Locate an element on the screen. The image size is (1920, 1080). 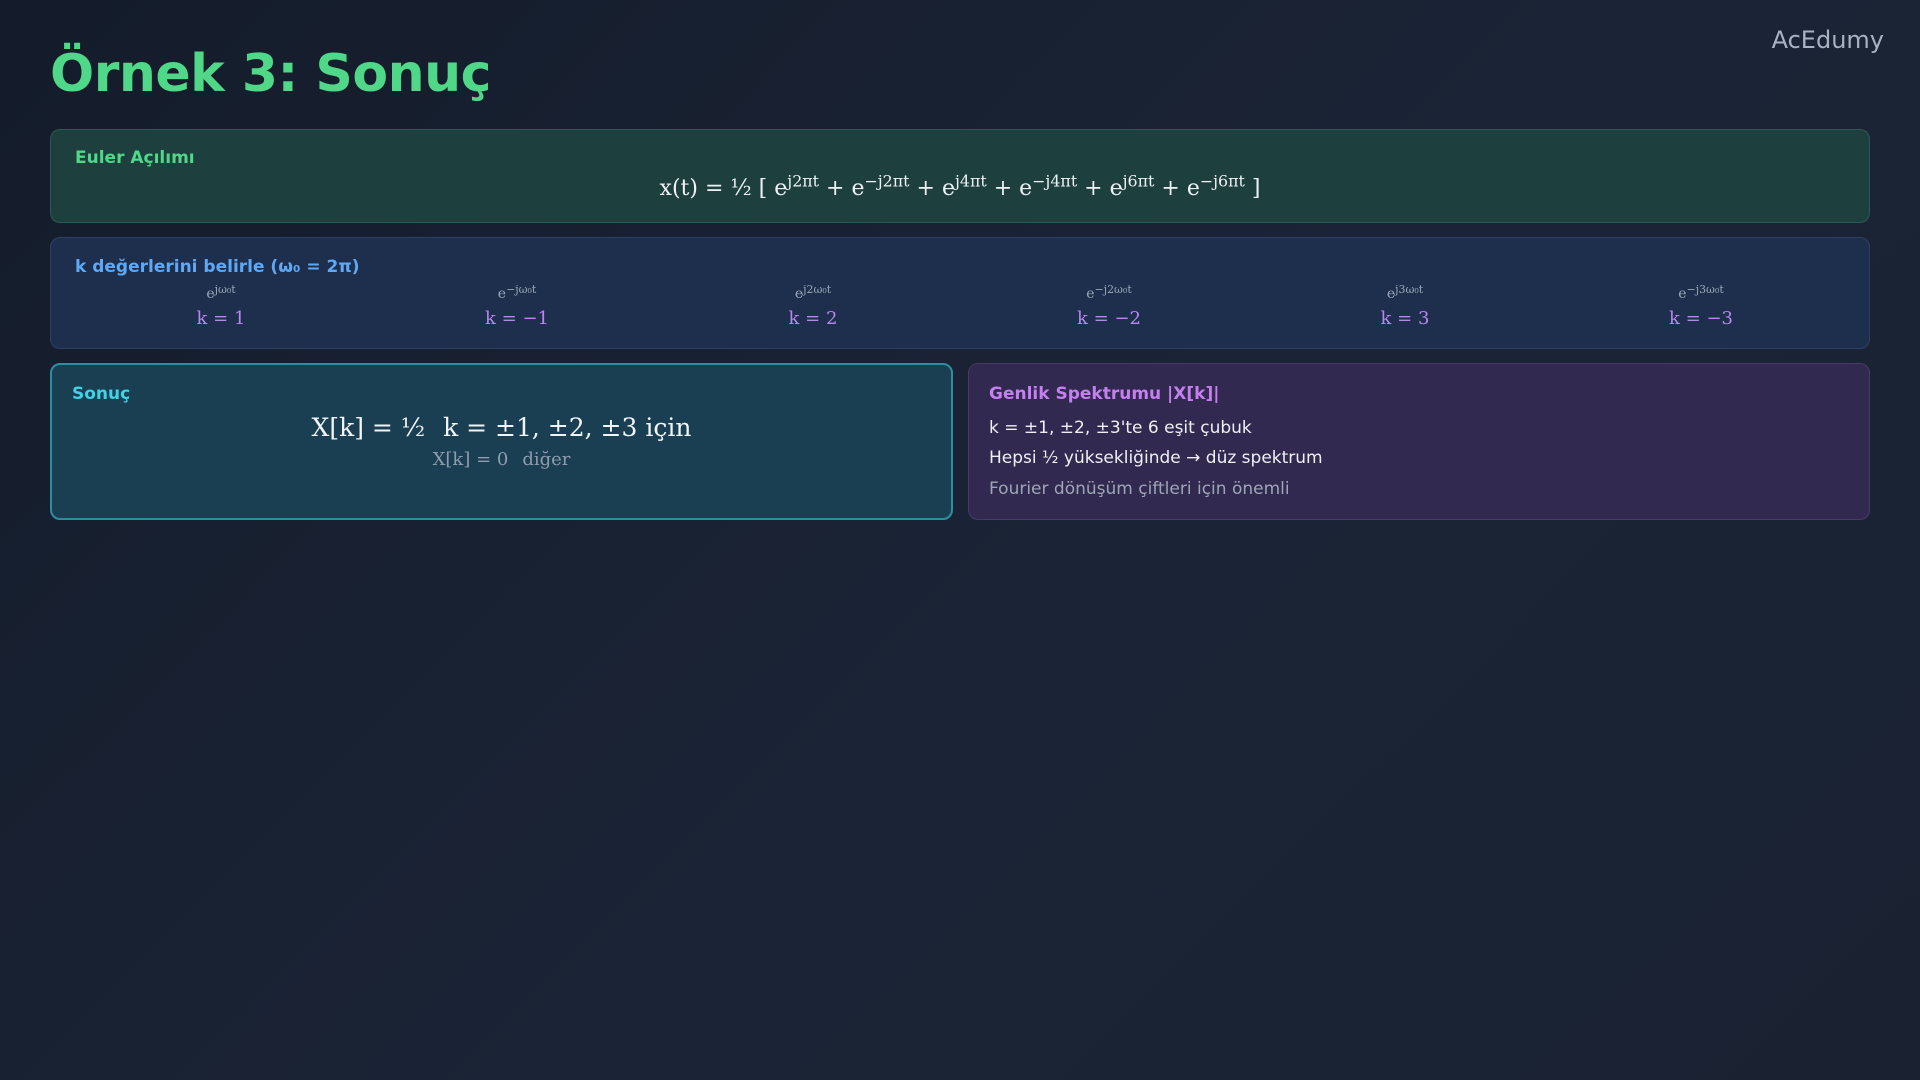
k-value-item: e−j3ω₀t k = −3 is located at coordinates (1701, 306).